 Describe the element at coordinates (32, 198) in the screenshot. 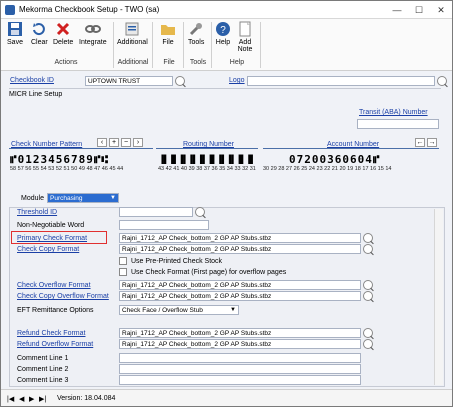

I see `module-label: Module` at that location.